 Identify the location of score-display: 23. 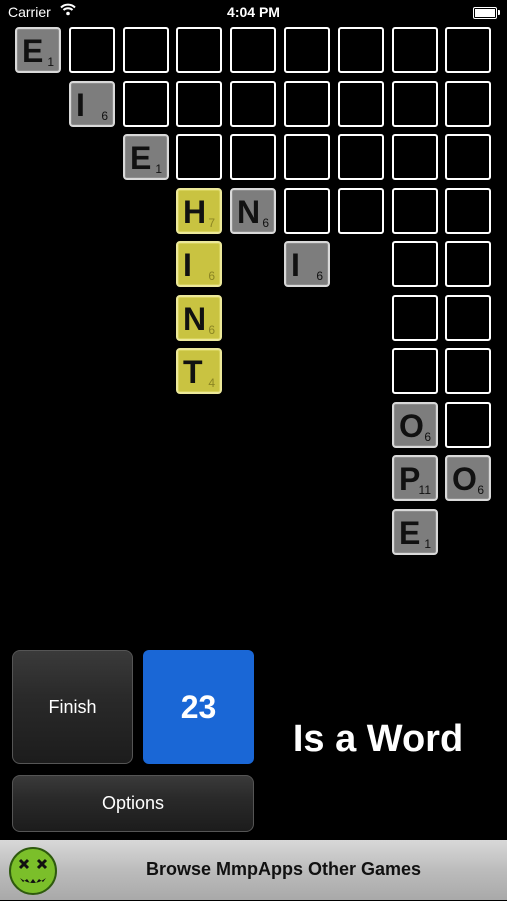
(198, 707).